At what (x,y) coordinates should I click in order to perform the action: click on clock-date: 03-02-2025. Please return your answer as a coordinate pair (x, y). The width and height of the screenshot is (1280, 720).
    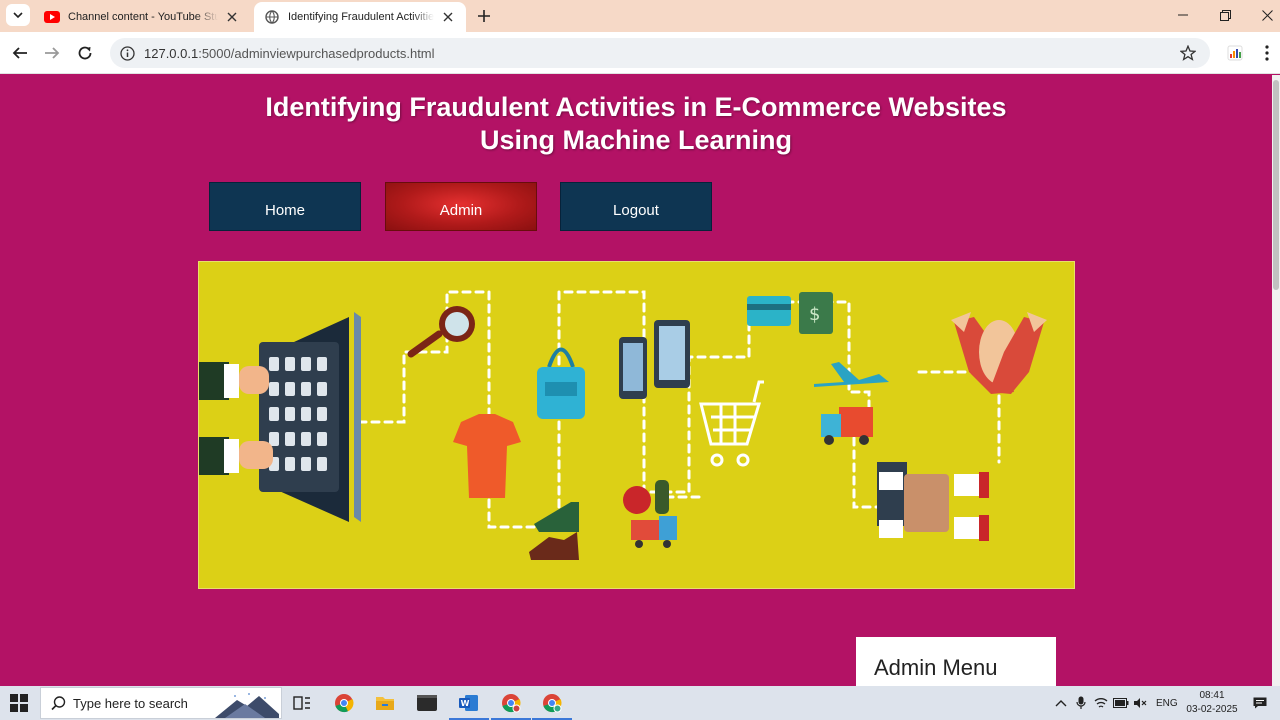
    Looking at the image, I should click on (1212, 709).